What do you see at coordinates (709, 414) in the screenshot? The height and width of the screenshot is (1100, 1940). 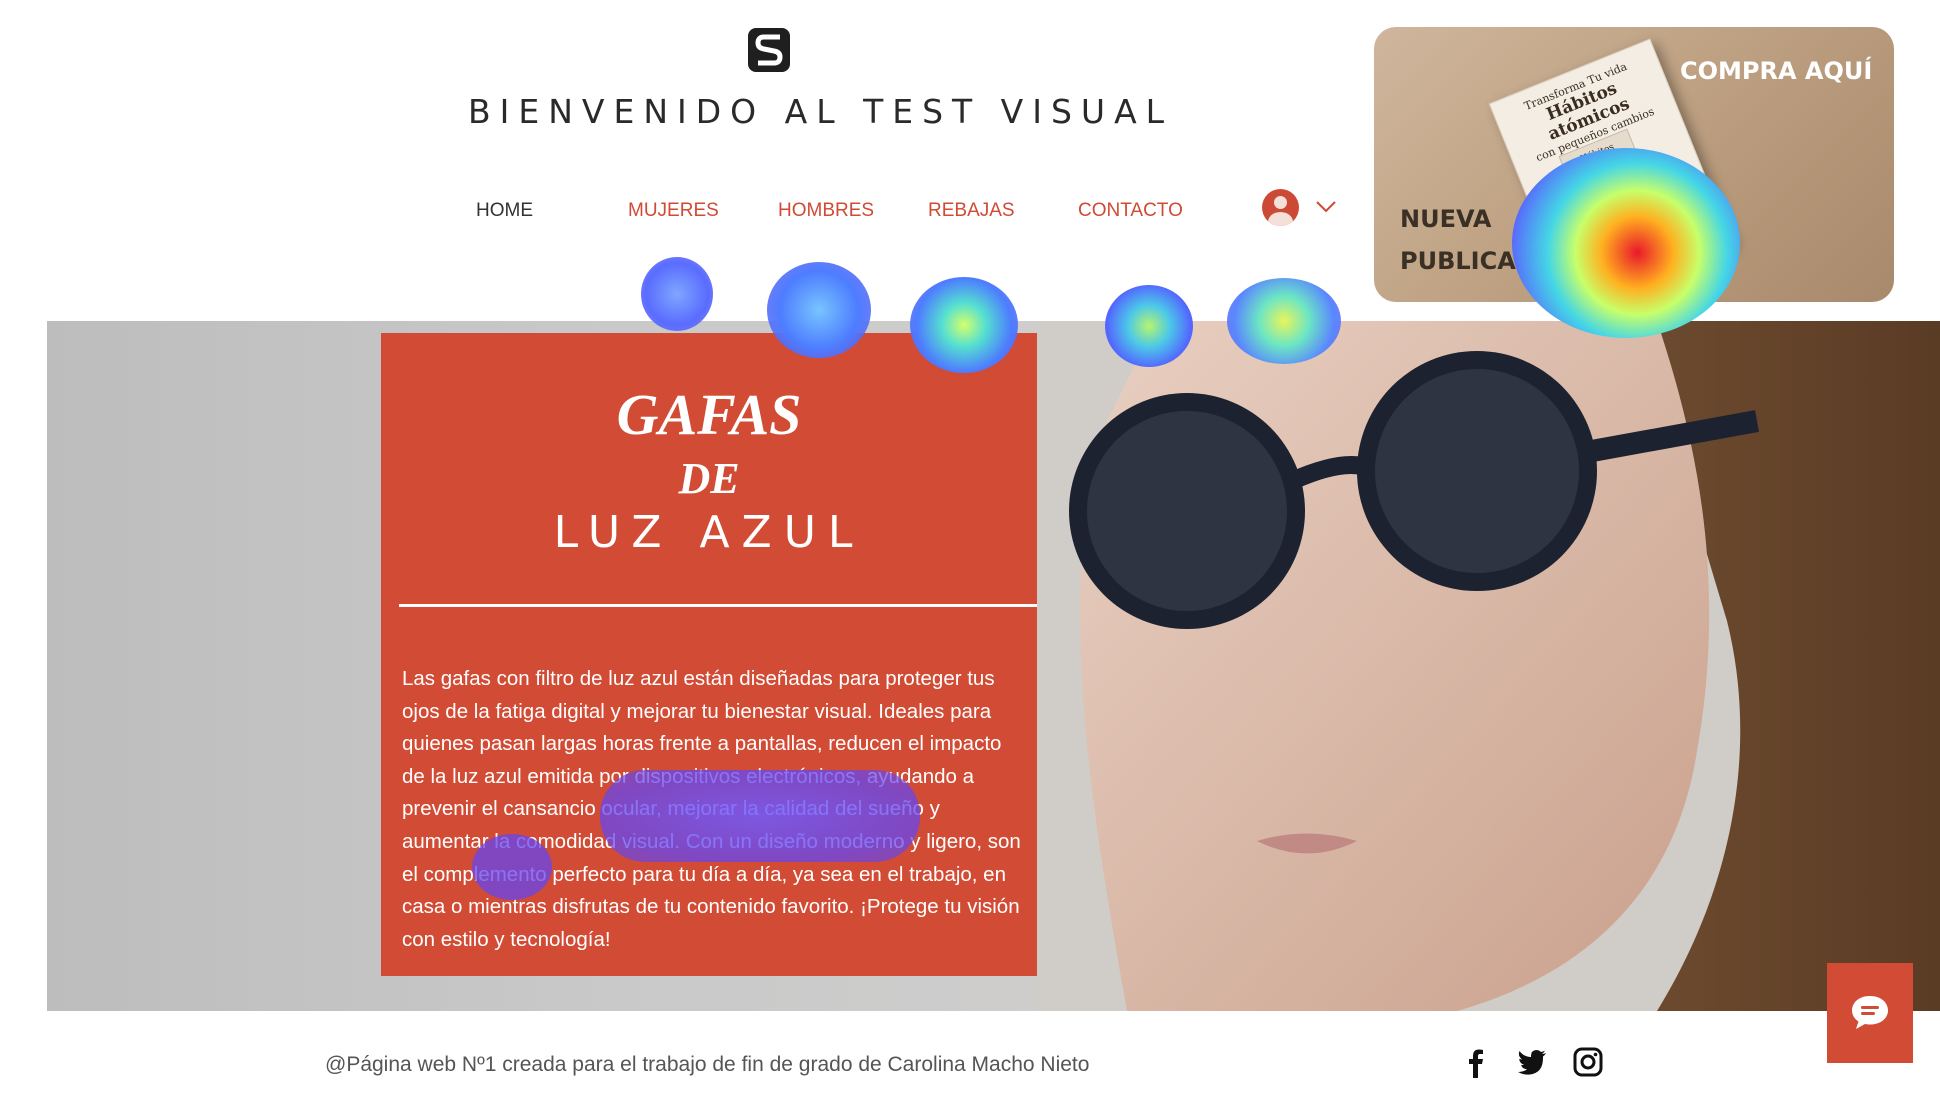 I see `card-title: GAFAS` at bounding box center [709, 414].